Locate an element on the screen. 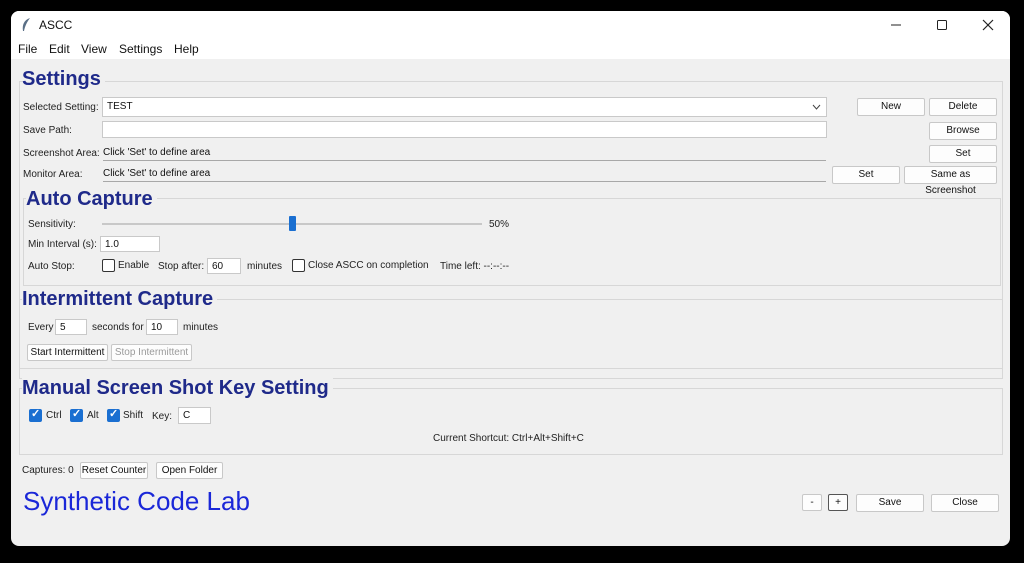 Image resolution: width=1024 pixels, height=563 pixels. auto-stop-label: Auto Stop: is located at coordinates (51, 266).